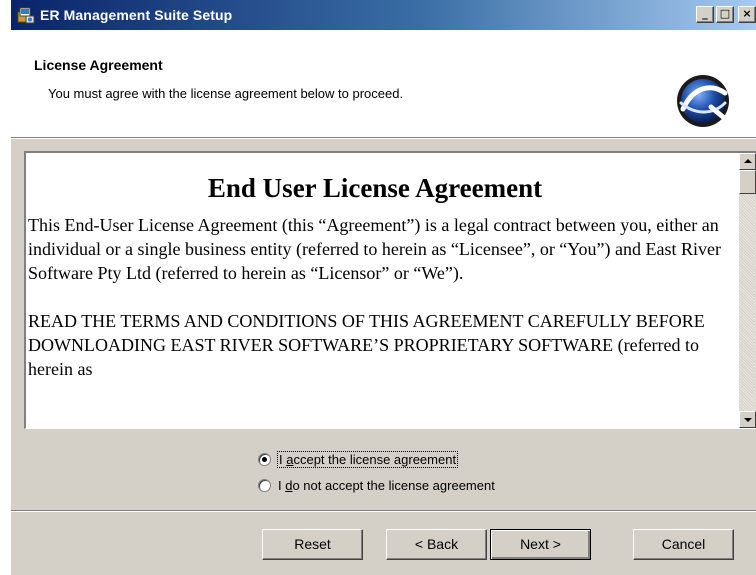  I want to click on cancel-button-label: Cancel, so click(683, 544).